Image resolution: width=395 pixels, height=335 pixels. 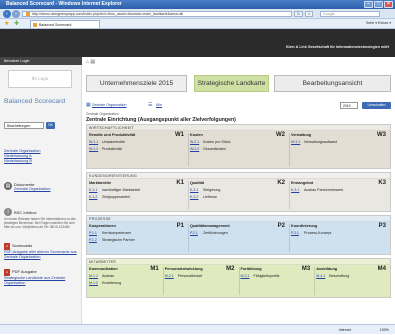 I want to click on goal-code: K1, so click(x=180, y=183).